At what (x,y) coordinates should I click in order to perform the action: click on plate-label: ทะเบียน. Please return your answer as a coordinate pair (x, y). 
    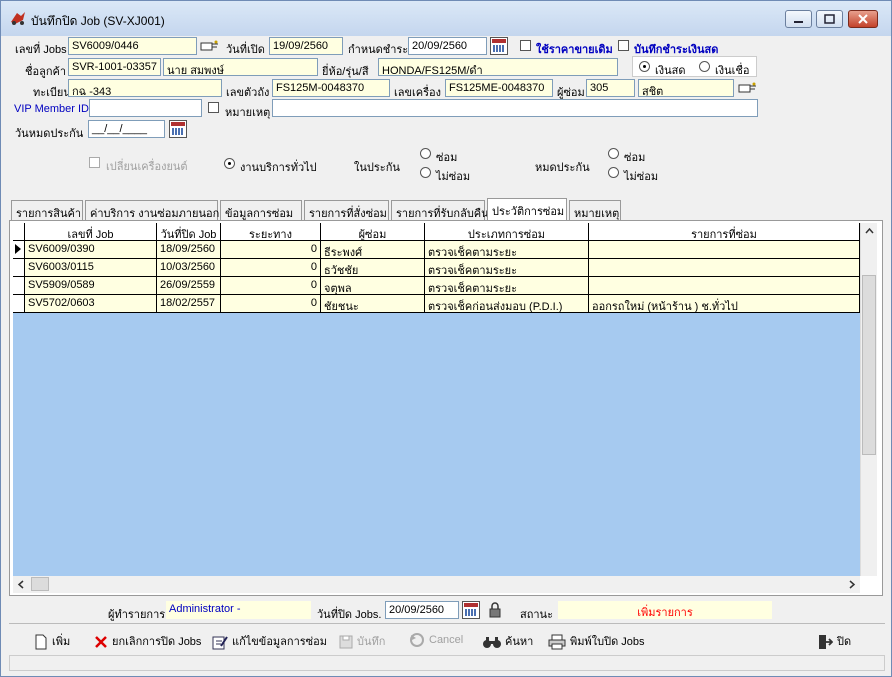
    Looking at the image, I should click on (52, 93).